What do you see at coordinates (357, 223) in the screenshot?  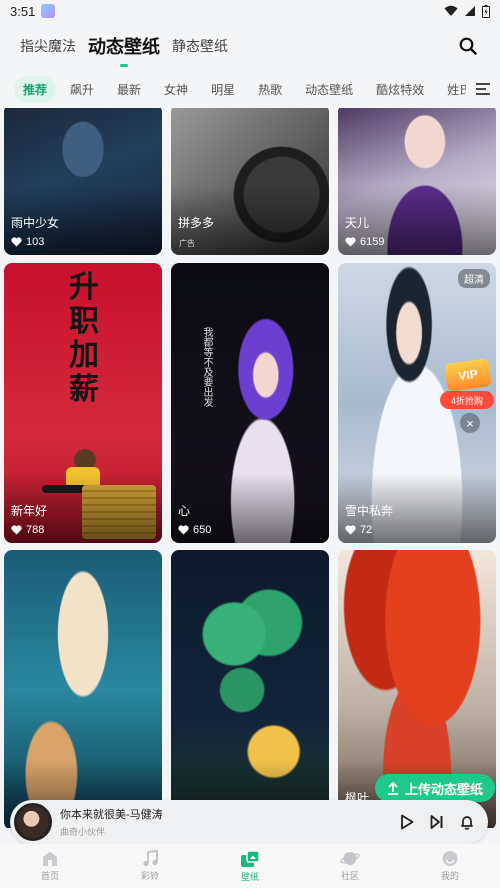 I see `card-title: 天儿` at bounding box center [357, 223].